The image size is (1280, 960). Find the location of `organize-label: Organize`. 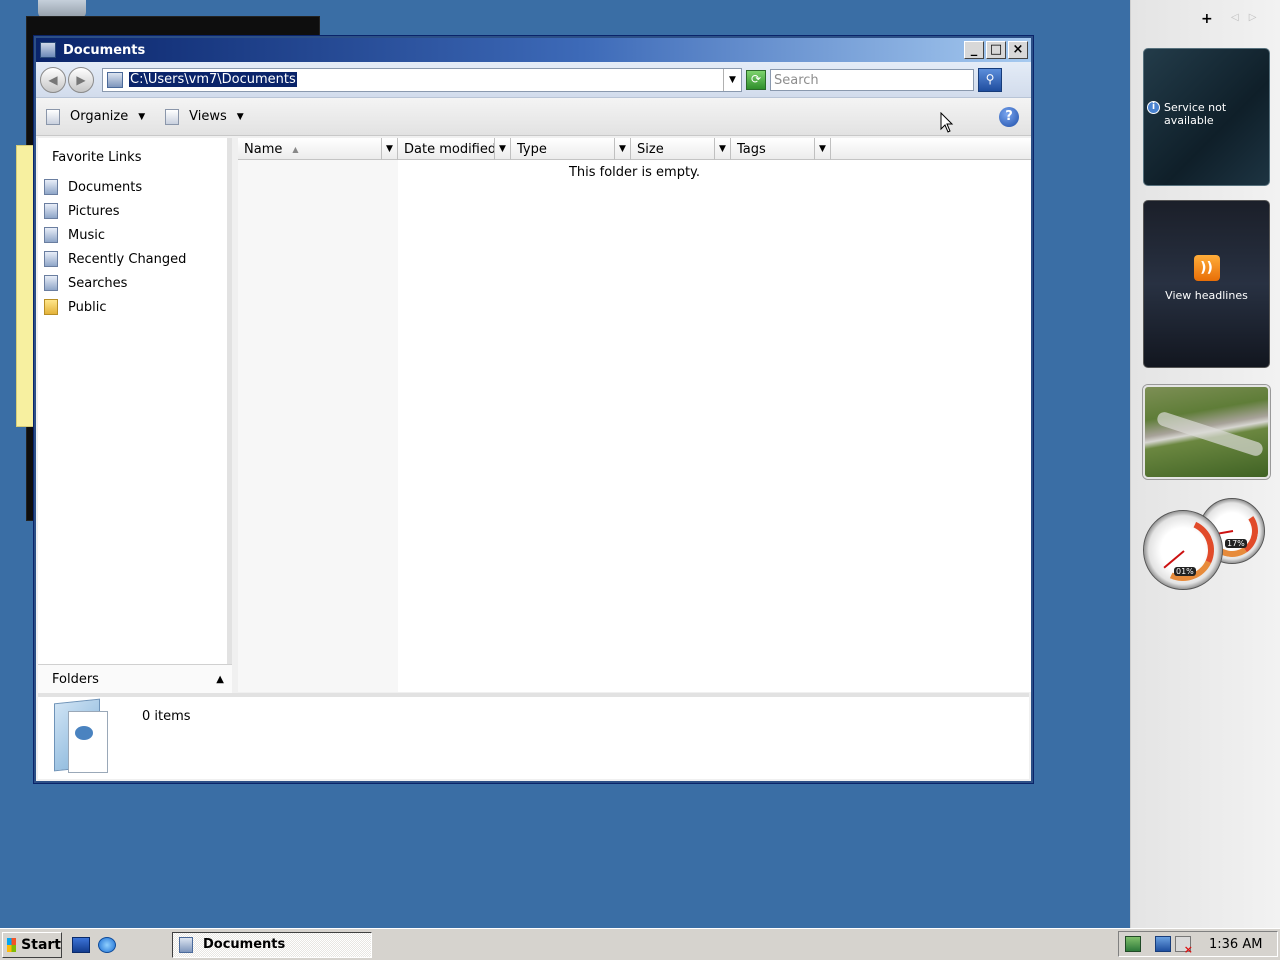

organize-label: Organize is located at coordinates (99, 116).